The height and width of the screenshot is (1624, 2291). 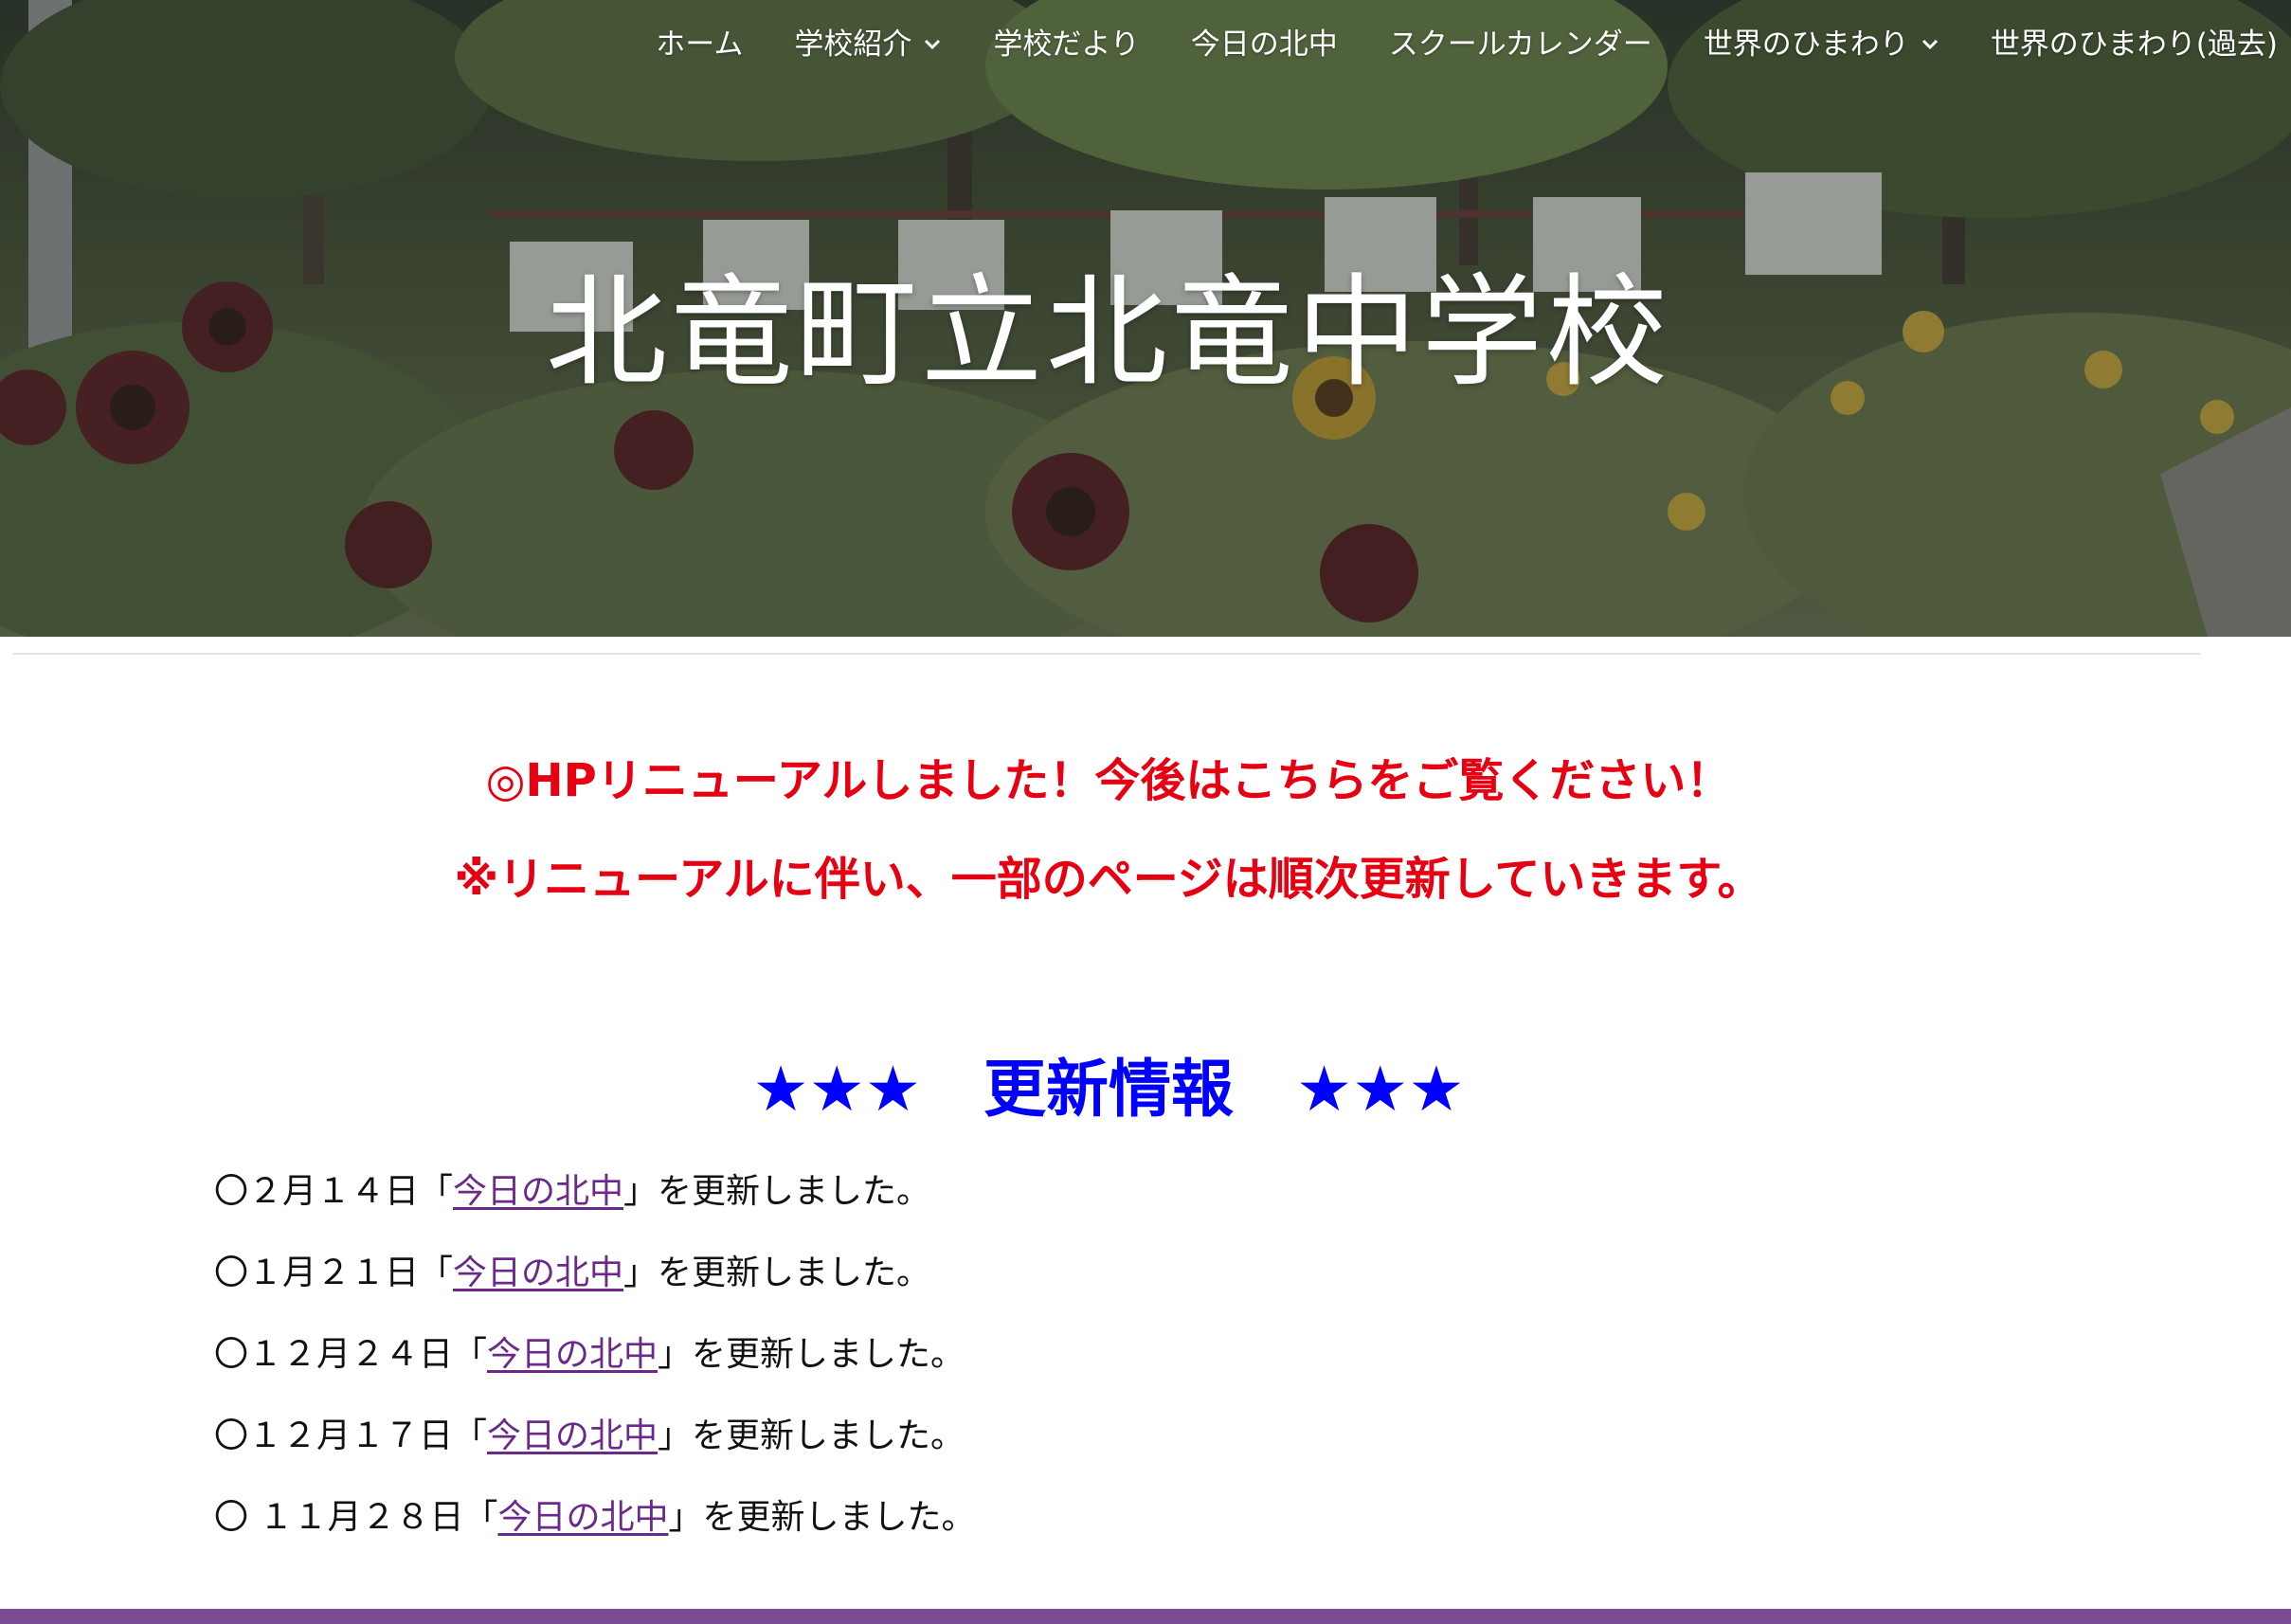 I want to click on update-date: 〇２月１４日「, so click(x=334, y=1191).